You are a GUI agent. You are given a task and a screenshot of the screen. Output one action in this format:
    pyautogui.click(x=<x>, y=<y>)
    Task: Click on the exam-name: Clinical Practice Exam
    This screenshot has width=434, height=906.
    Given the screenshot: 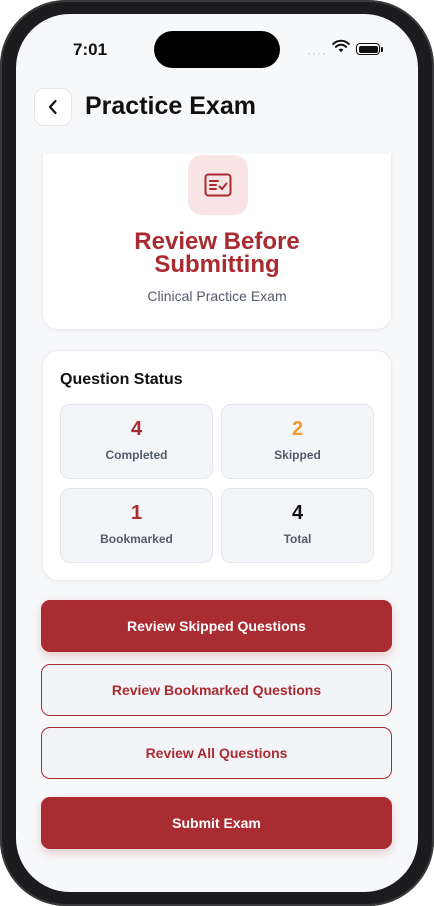 What is the action you would take?
    pyautogui.click(x=217, y=296)
    